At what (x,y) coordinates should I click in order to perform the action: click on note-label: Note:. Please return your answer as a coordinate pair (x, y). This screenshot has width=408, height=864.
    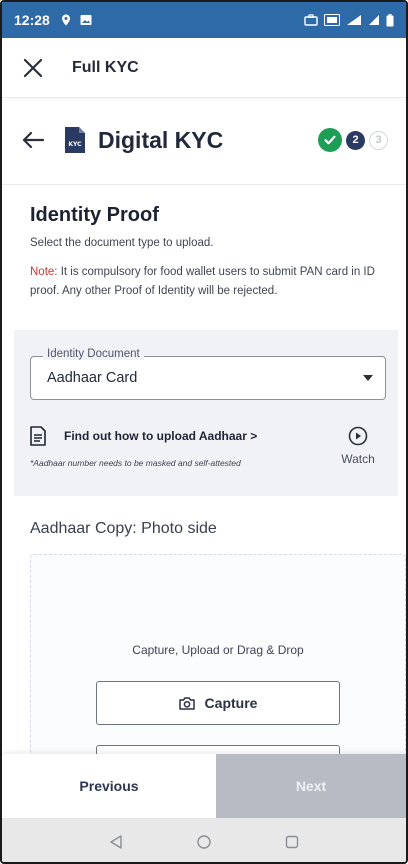
    Looking at the image, I should click on (44, 272).